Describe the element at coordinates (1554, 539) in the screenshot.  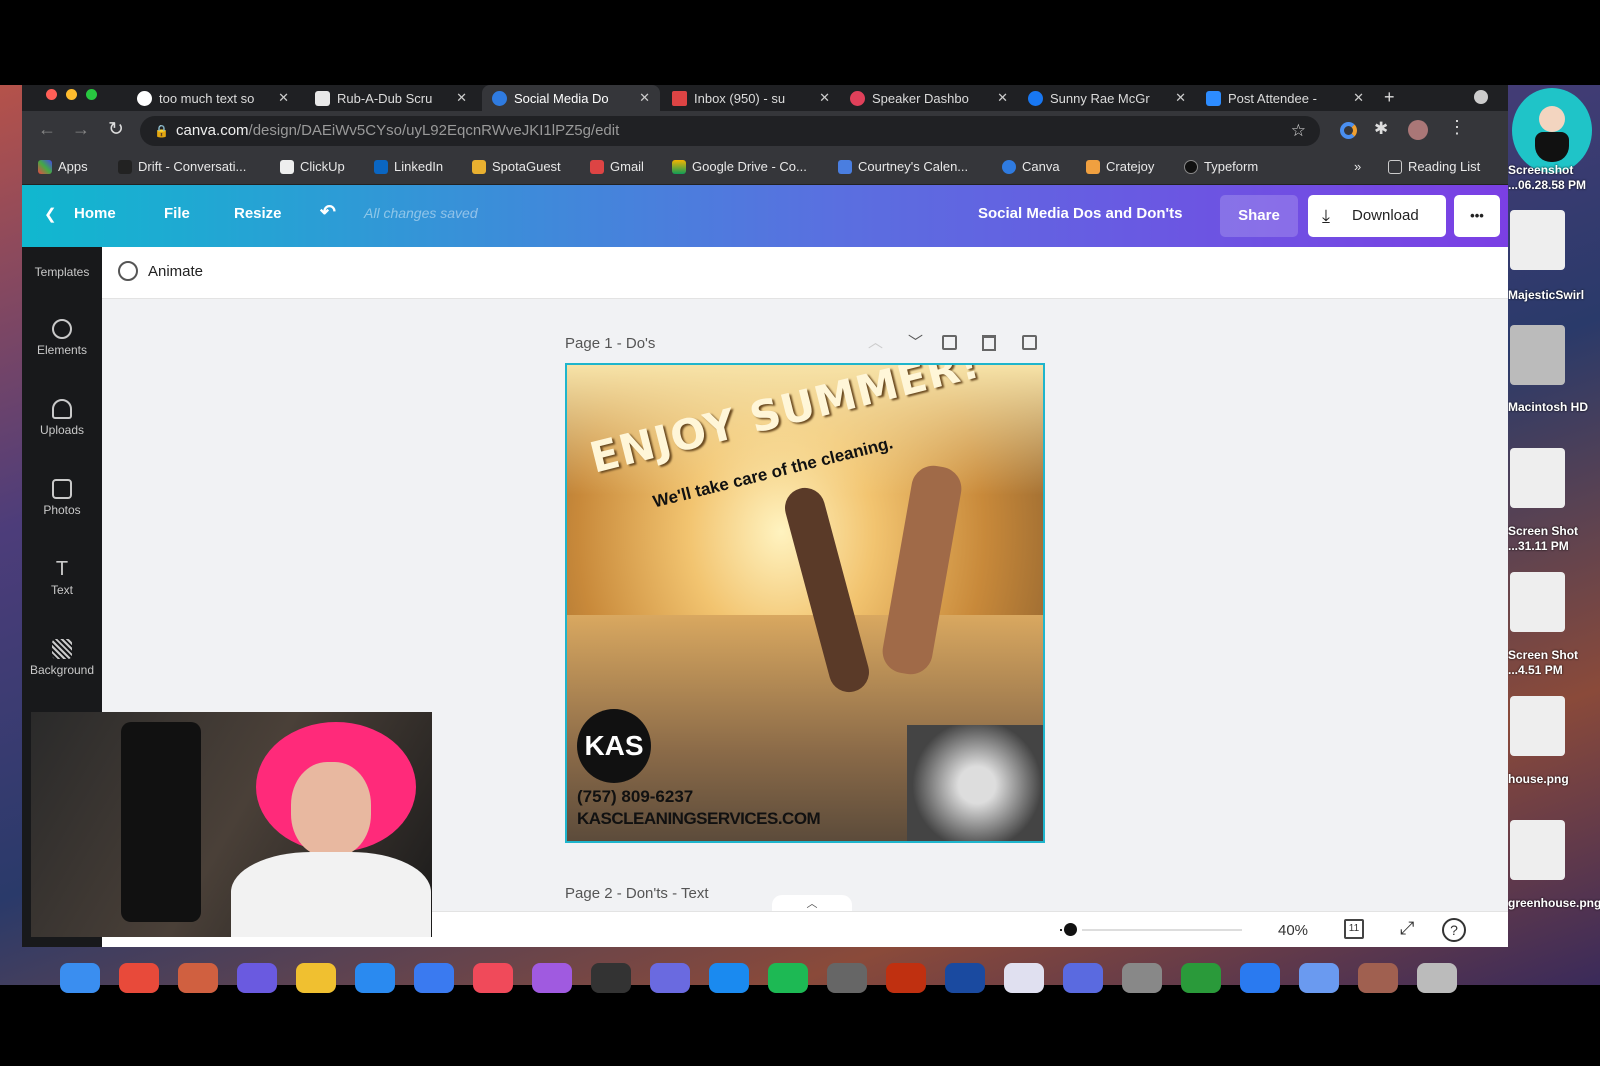
I see `desktop-item-label: Screen Shot ...31.11 PM` at that location.